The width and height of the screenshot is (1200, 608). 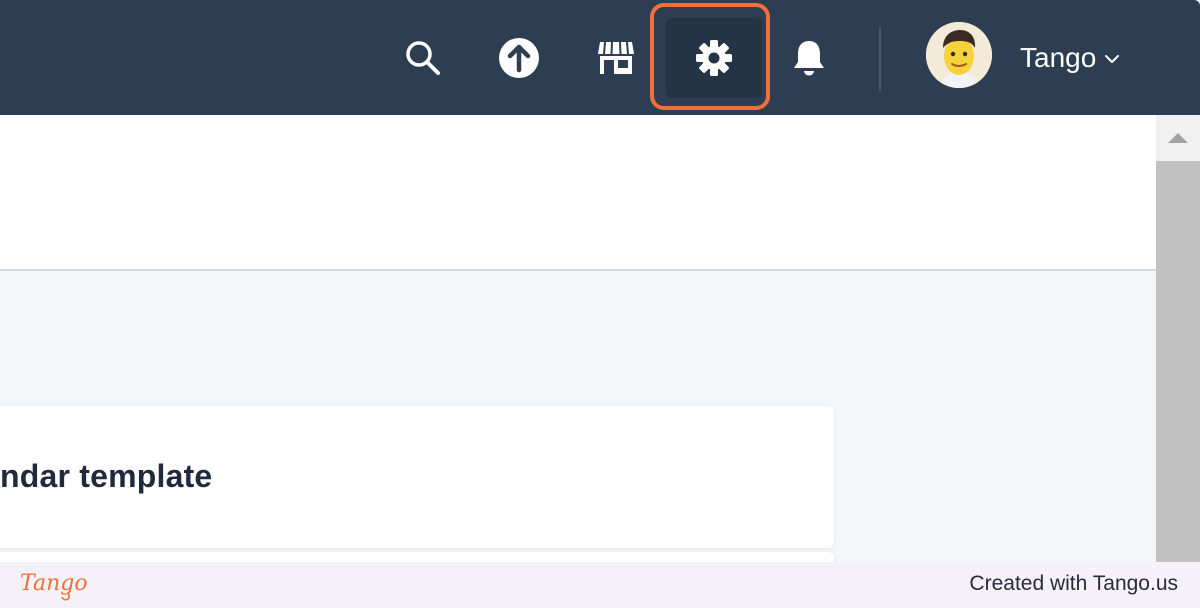 I want to click on avatar, so click(x=959, y=55).